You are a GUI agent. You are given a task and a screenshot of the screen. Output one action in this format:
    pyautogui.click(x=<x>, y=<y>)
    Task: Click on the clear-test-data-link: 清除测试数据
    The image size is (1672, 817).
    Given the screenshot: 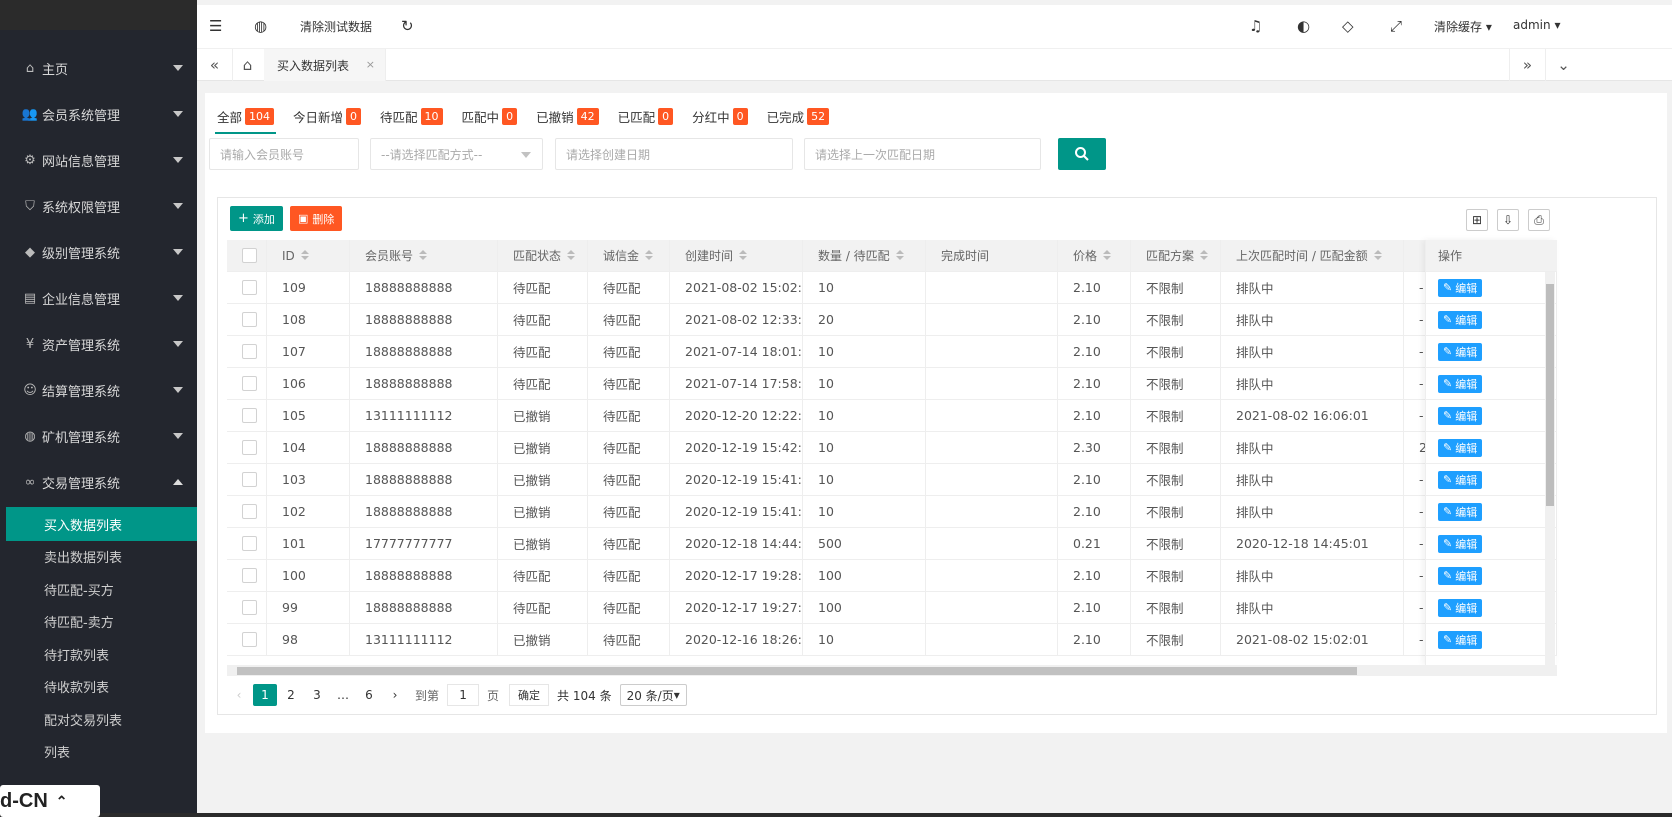 What is the action you would take?
    pyautogui.click(x=336, y=26)
    